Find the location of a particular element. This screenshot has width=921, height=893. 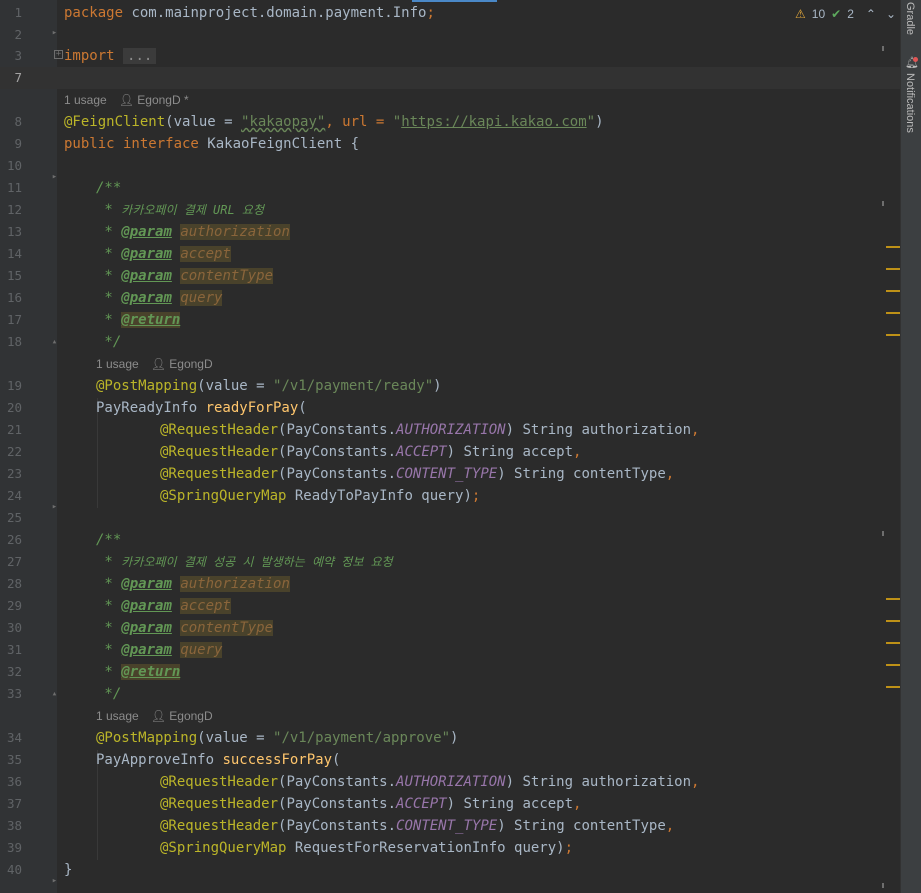

usage-inlay: 1 usage 👤︎ EgongD * is located at coordinates (126, 100).